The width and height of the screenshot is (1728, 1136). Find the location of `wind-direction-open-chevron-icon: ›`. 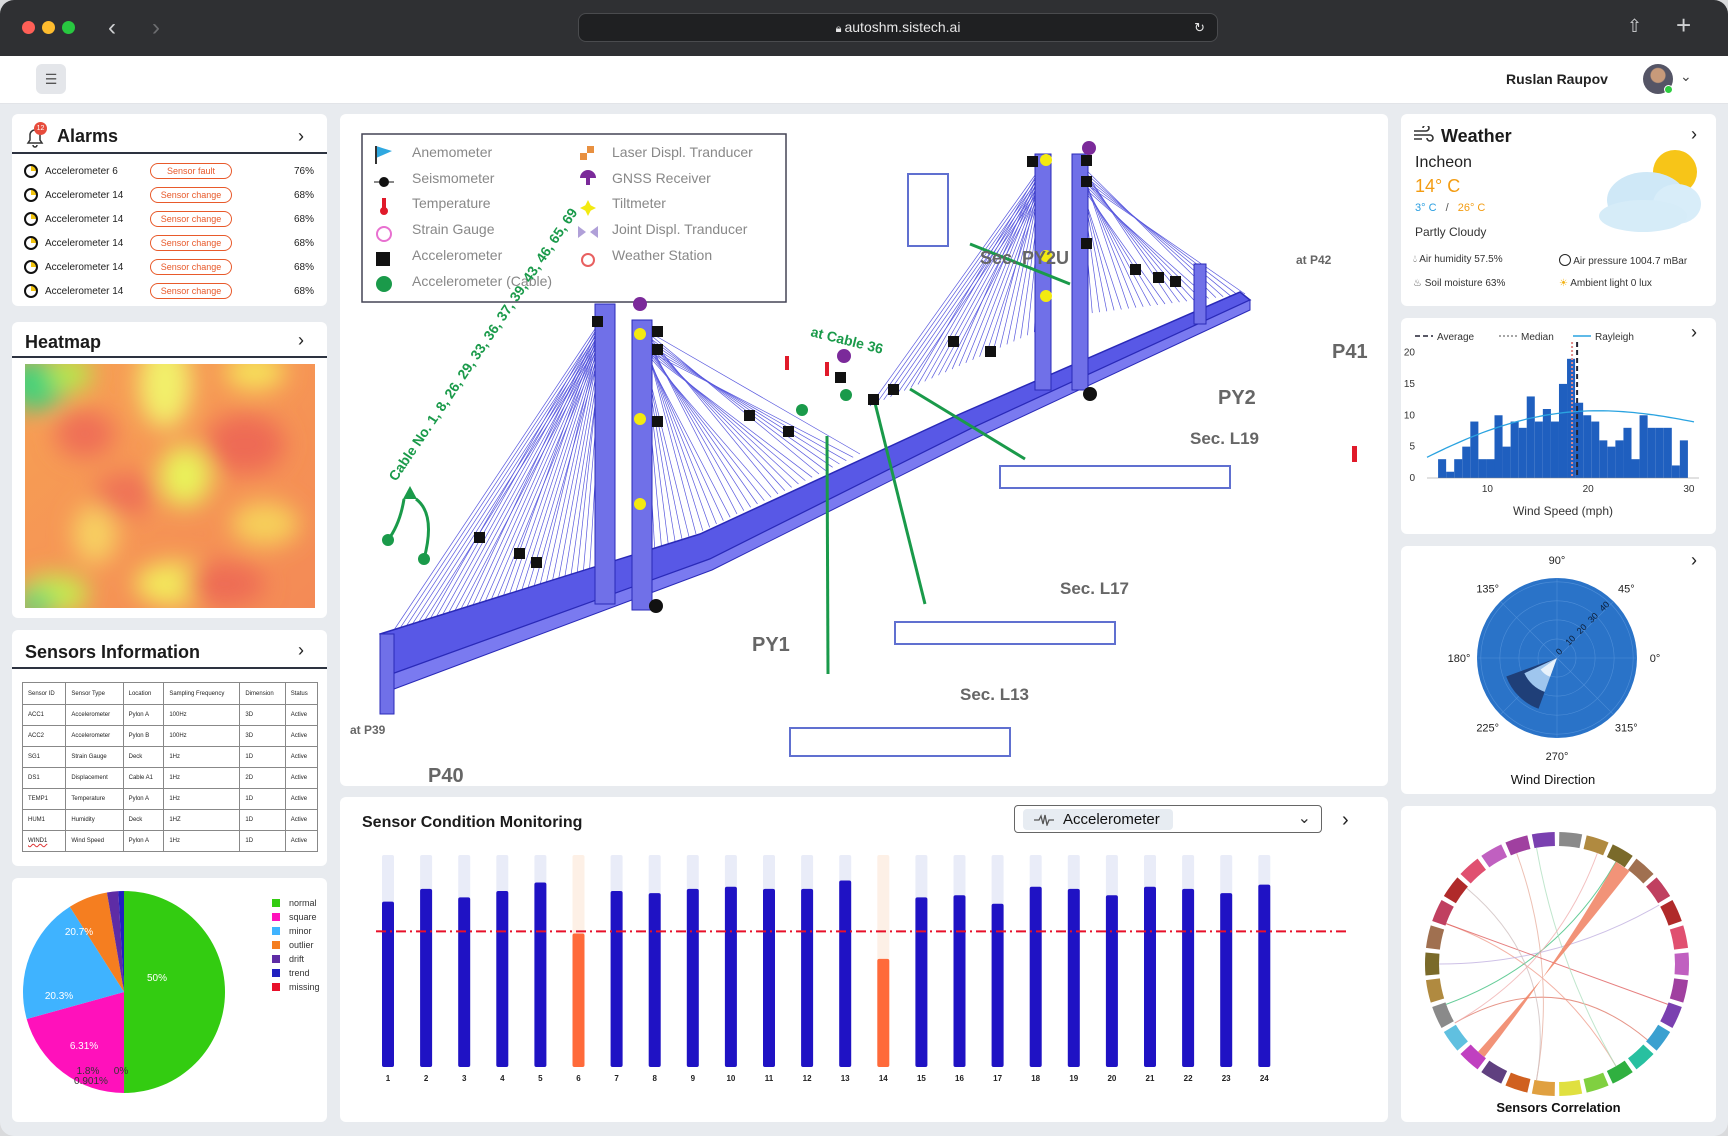

wind-direction-open-chevron-icon: › is located at coordinates (1694, 560).